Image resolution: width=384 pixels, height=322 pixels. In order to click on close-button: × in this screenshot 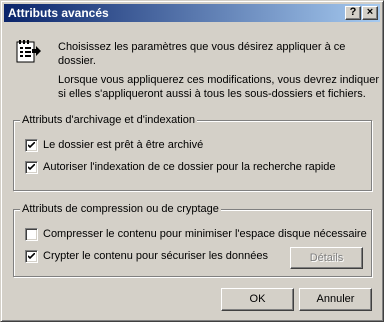, I will do `click(370, 13)`.